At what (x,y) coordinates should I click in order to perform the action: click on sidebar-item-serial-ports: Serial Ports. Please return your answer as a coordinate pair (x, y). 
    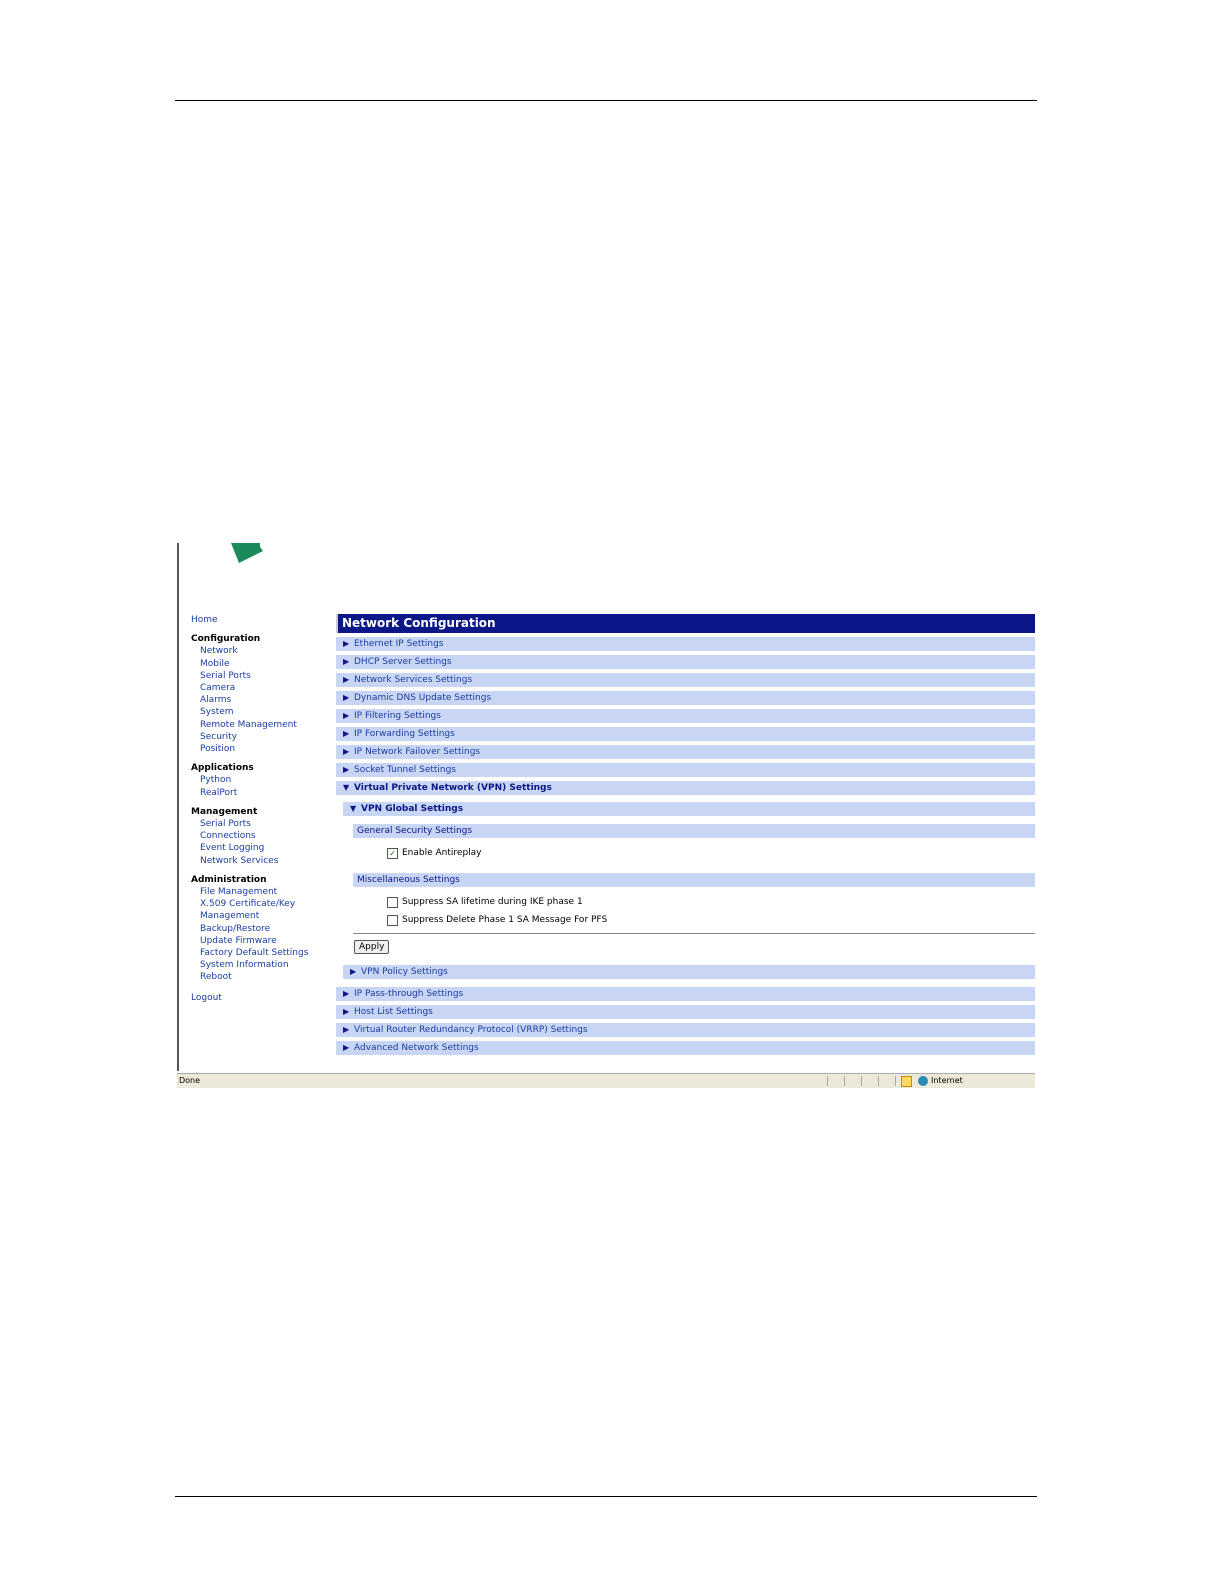
    Looking at the image, I should click on (266, 676).